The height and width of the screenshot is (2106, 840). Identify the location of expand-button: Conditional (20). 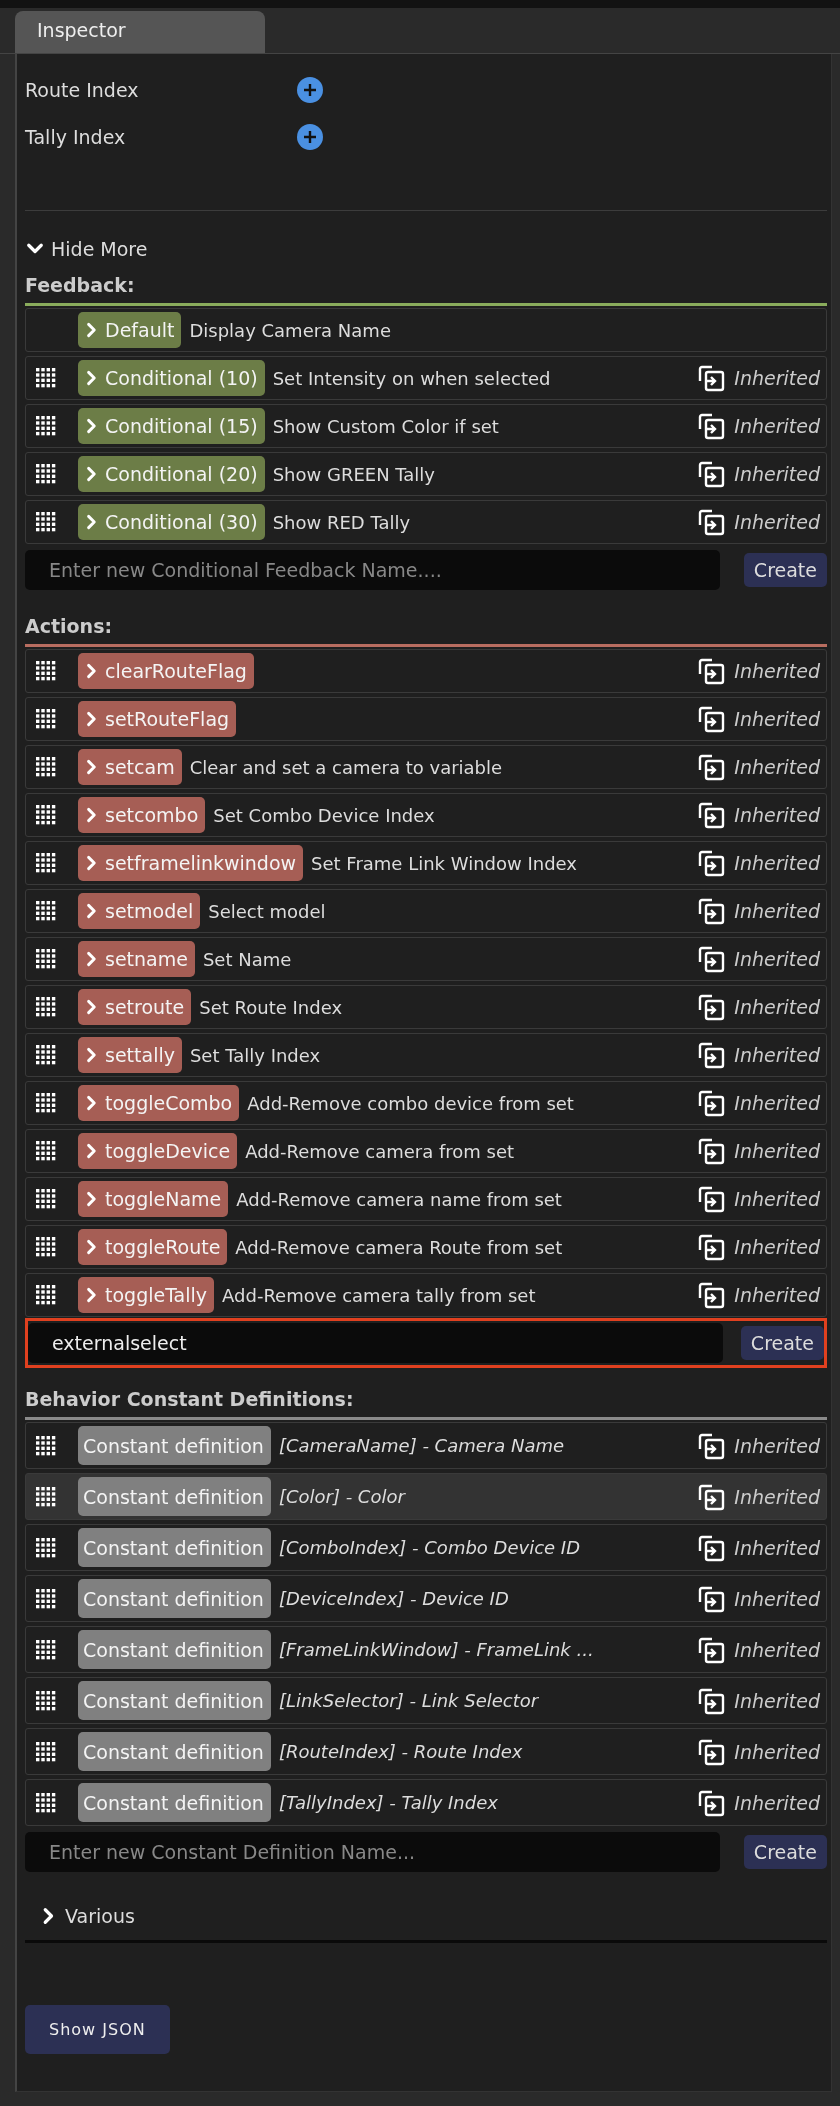
(171, 474).